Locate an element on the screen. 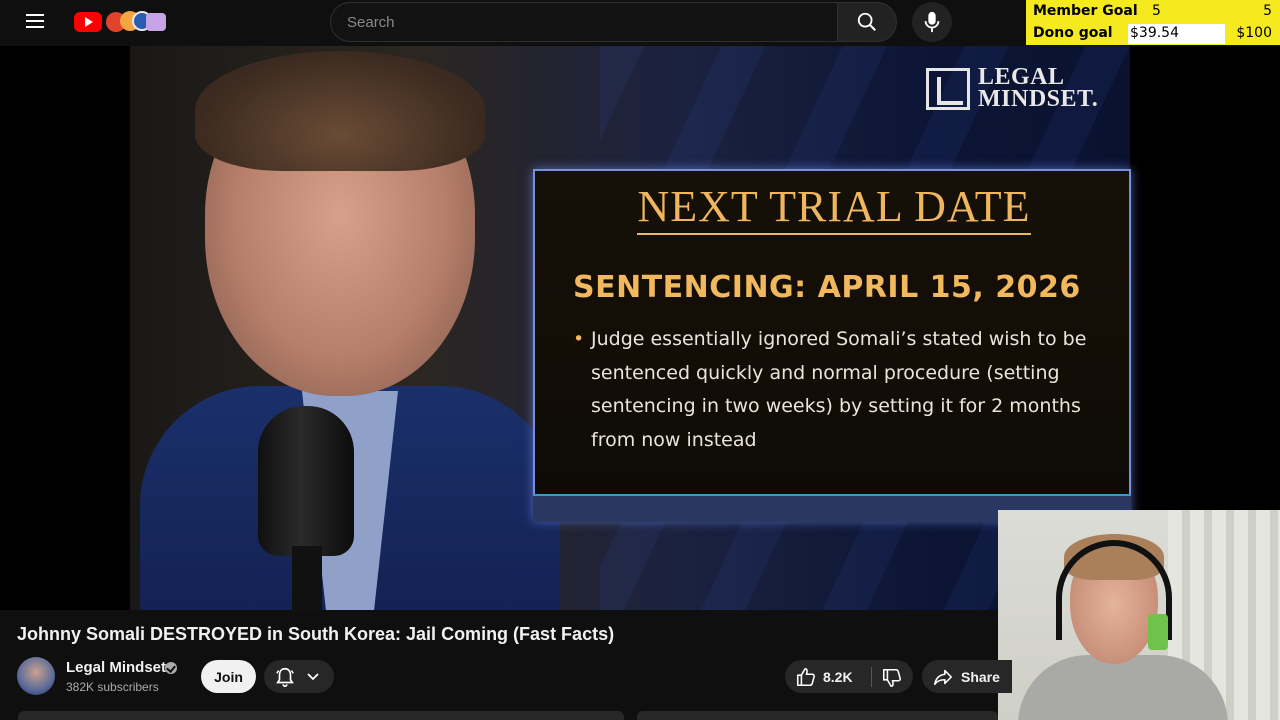 The width and height of the screenshot is (1280, 720). share-label: Share is located at coordinates (980, 677).